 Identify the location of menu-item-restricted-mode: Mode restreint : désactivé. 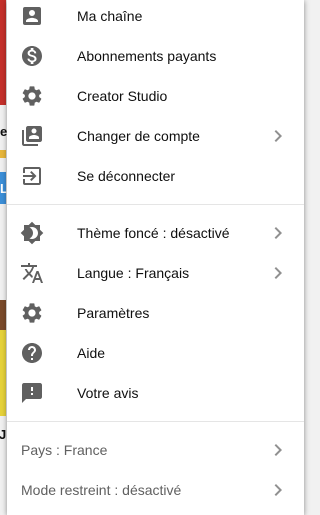
(155, 490).